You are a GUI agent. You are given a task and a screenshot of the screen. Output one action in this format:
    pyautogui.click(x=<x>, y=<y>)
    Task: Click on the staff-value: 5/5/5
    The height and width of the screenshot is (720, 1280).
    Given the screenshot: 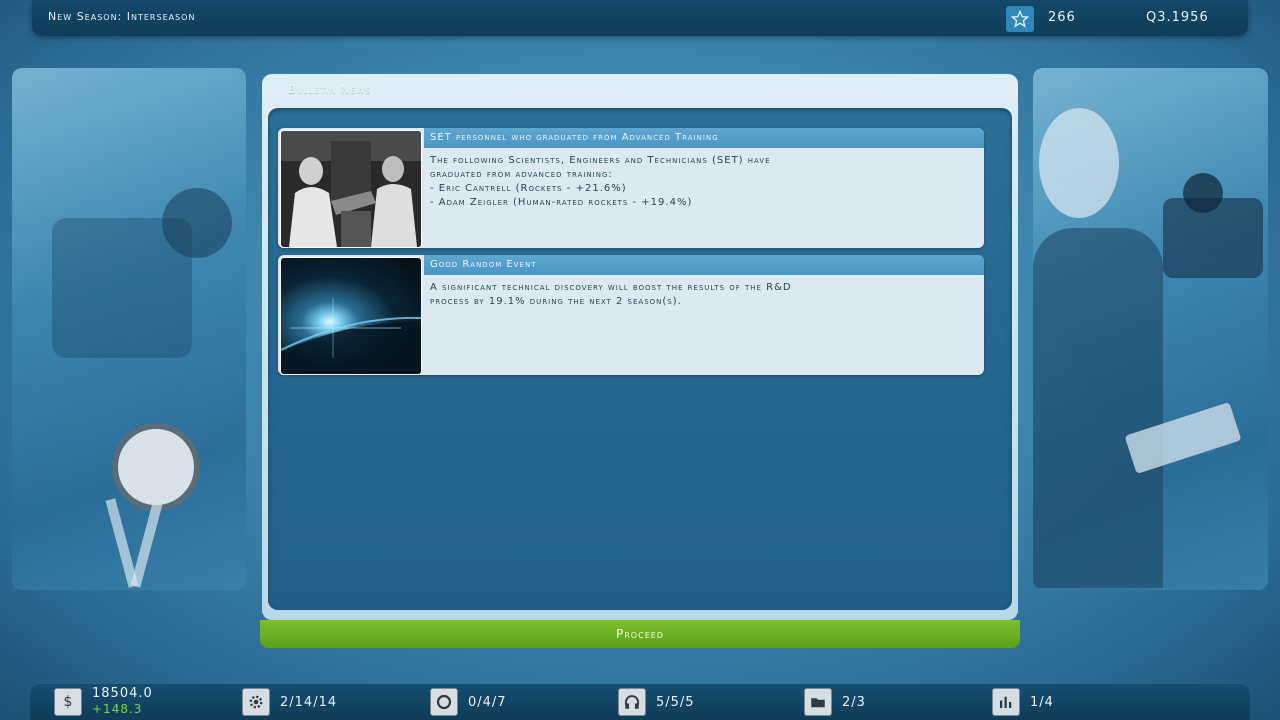 What is the action you would take?
    pyautogui.click(x=675, y=702)
    